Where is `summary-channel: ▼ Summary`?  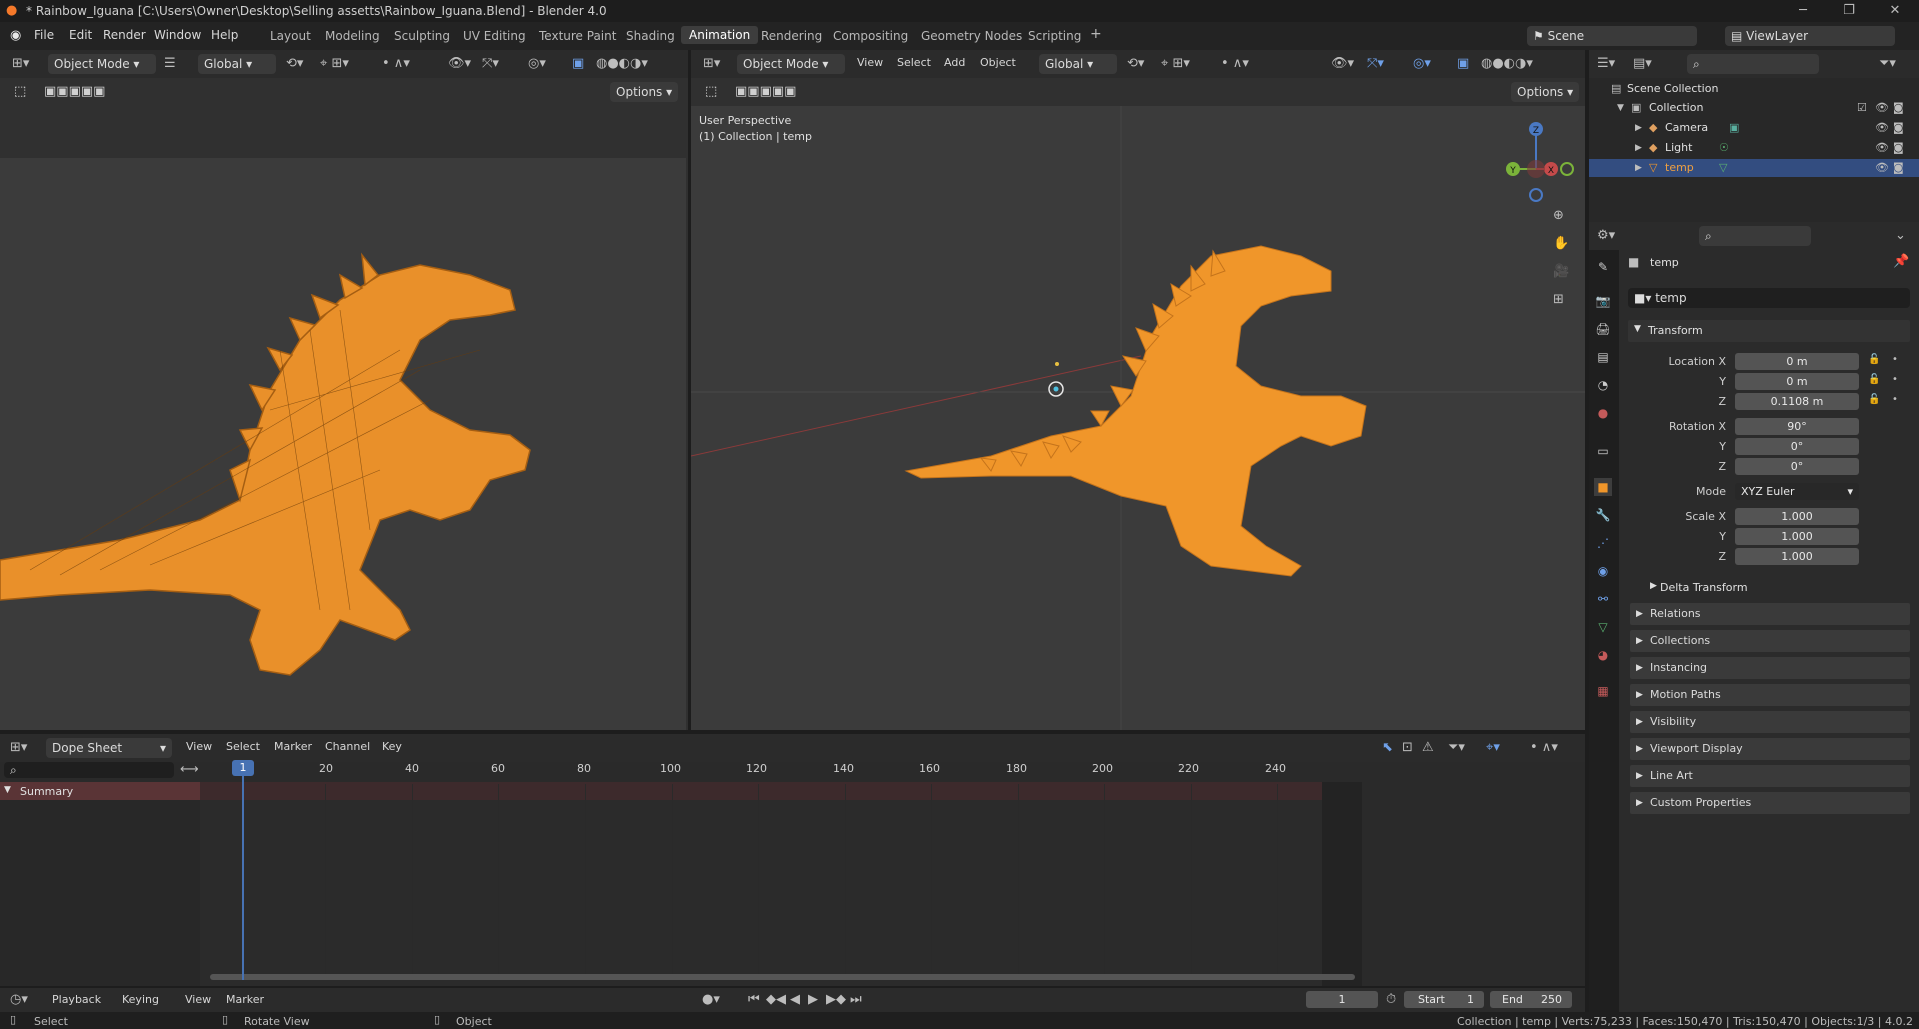
summary-channel: ▼ Summary is located at coordinates (100, 791).